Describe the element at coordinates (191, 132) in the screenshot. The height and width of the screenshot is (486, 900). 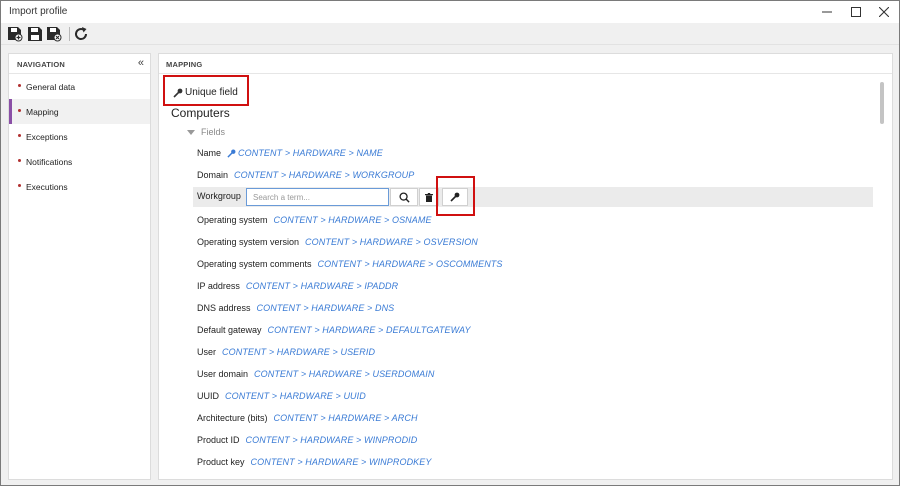
I see `caret-down-icon` at that location.